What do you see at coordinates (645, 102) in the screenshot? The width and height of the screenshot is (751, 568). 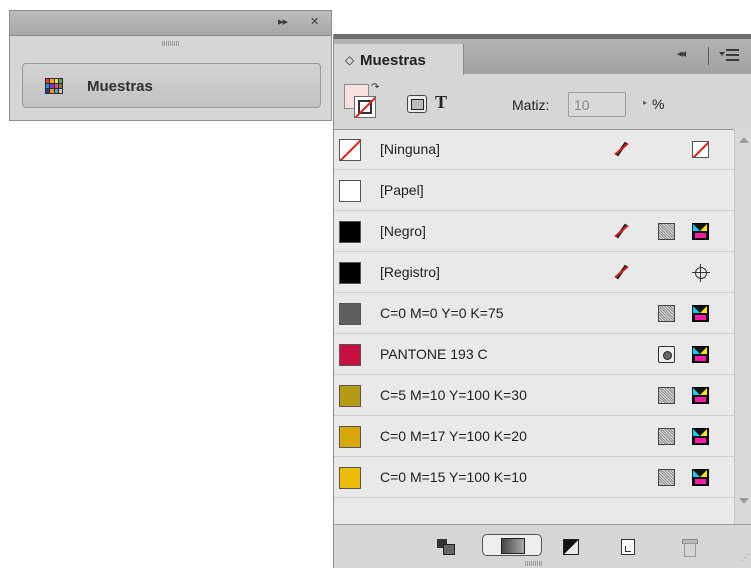 I see `tint-slider-arrow-icon: ▸` at bounding box center [645, 102].